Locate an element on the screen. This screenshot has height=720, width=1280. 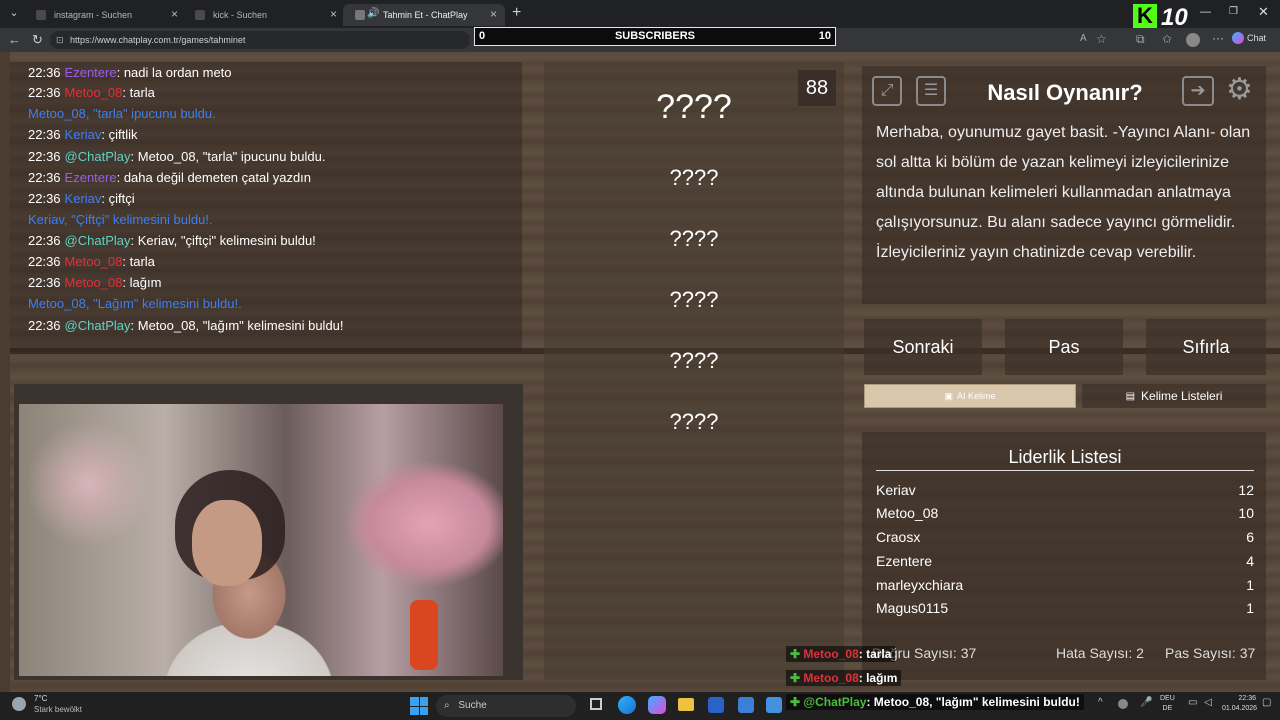
chat-message: tarla is located at coordinates (142, 92).